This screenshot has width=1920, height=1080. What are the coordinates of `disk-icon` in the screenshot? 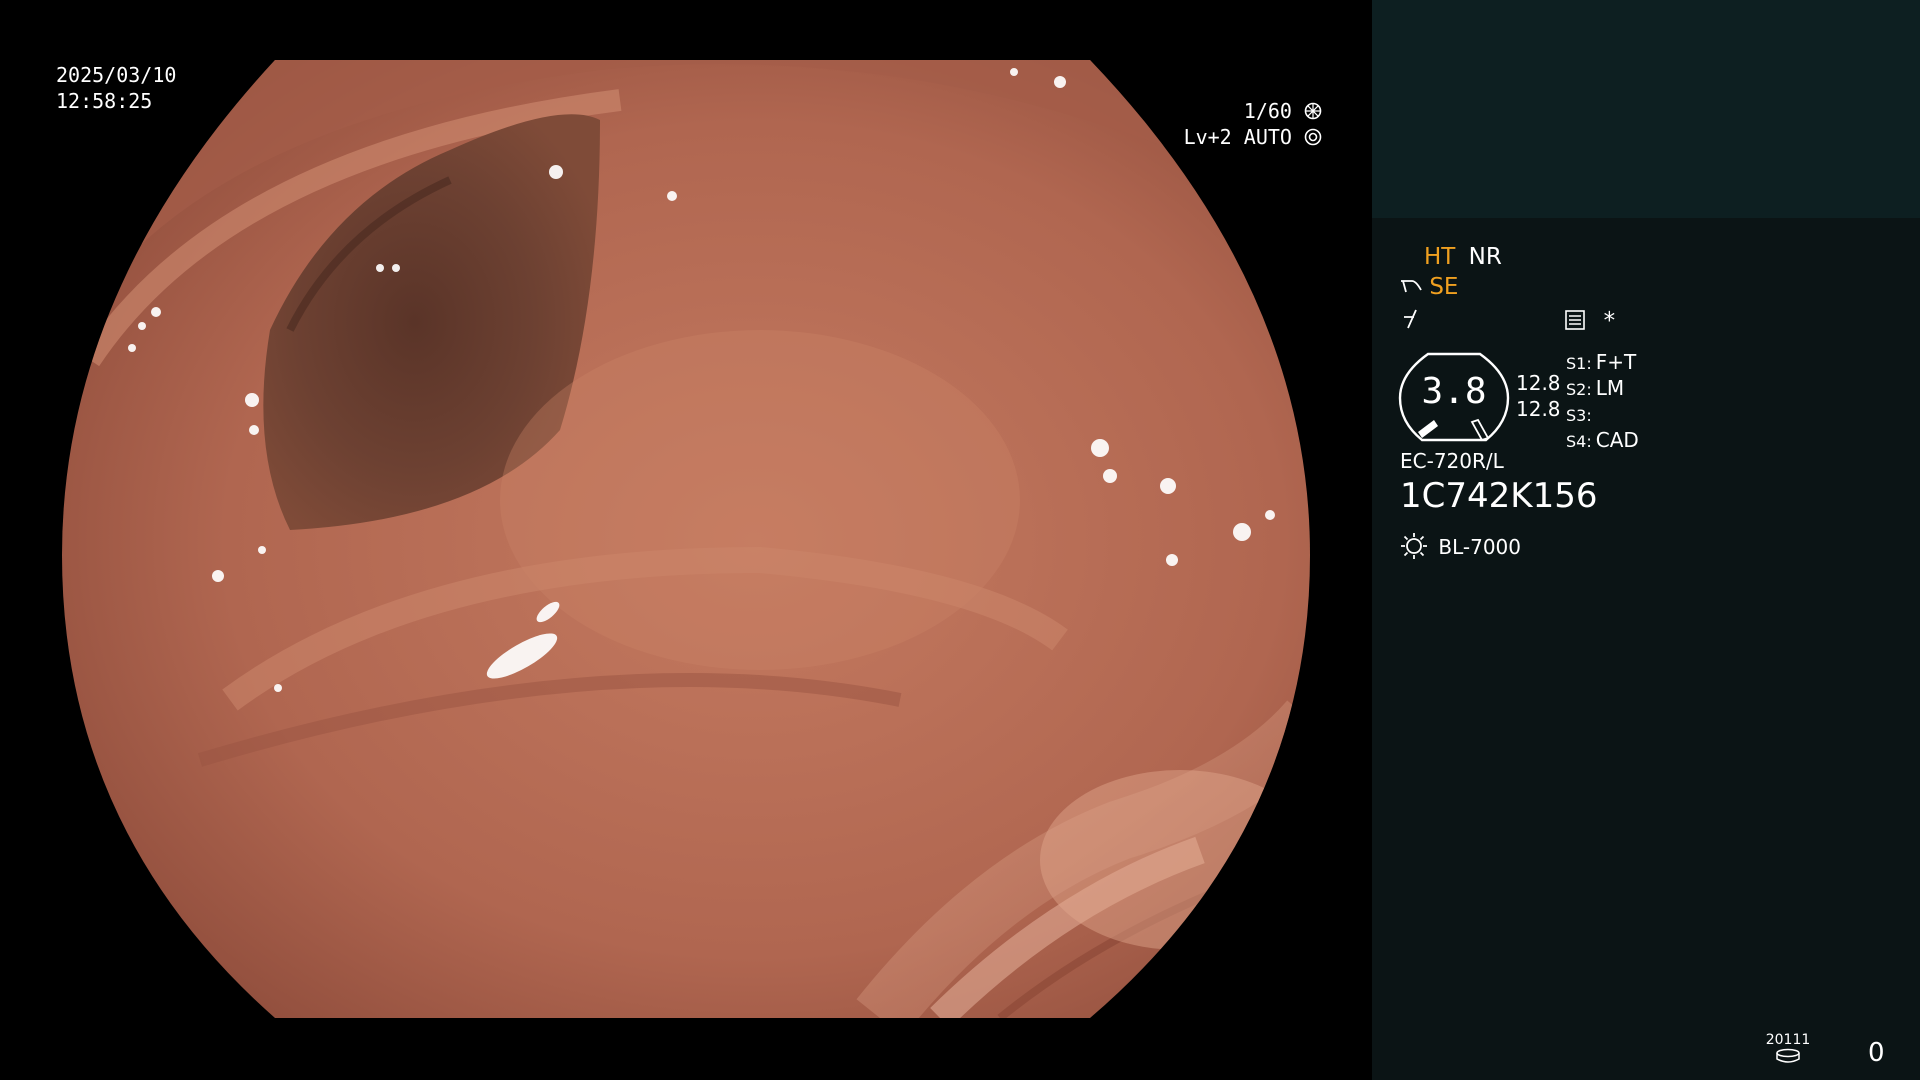 It's located at (1788, 1055).